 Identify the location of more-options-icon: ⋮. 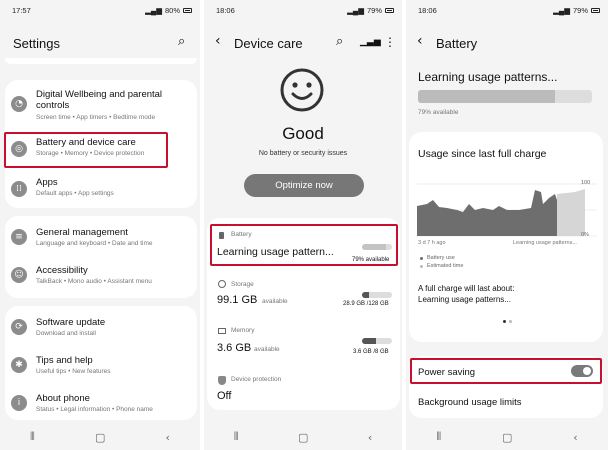
(390, 42).